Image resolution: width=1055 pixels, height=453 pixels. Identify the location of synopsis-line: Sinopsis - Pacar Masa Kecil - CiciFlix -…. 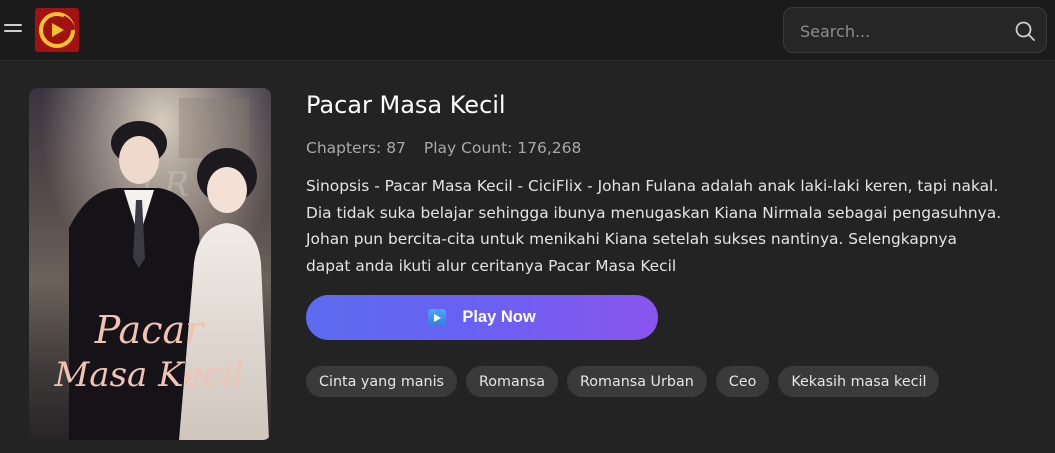
(652, 186).